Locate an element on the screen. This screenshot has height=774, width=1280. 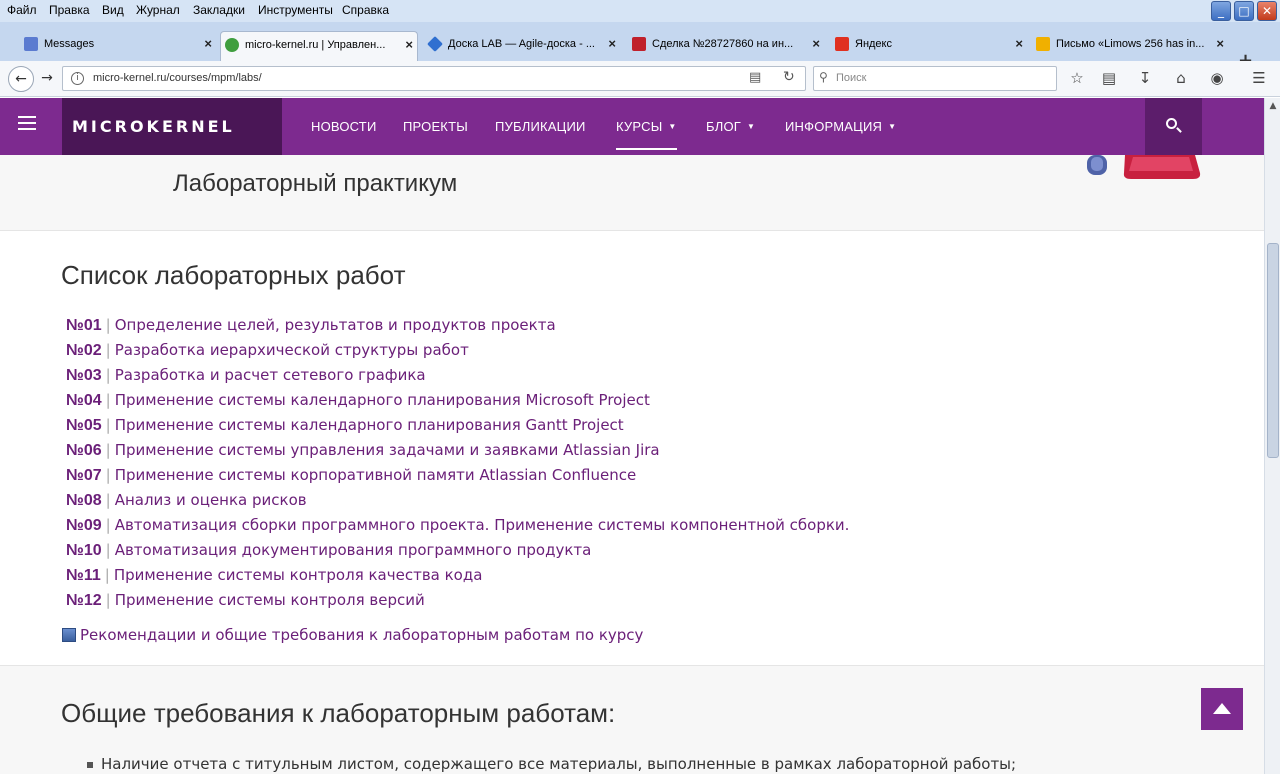
maximize-button: □ is located at coordinates (1244, 11).